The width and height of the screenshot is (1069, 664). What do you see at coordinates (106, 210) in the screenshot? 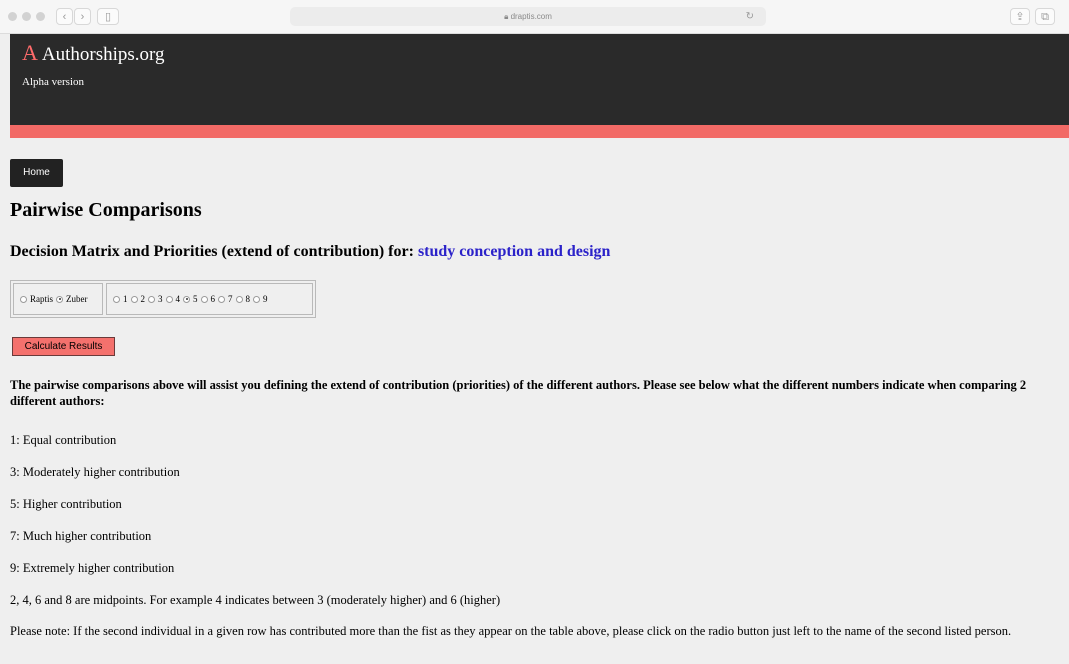
I see `page-title: Pairwise Comparisons` at bounding box center [106, 210].